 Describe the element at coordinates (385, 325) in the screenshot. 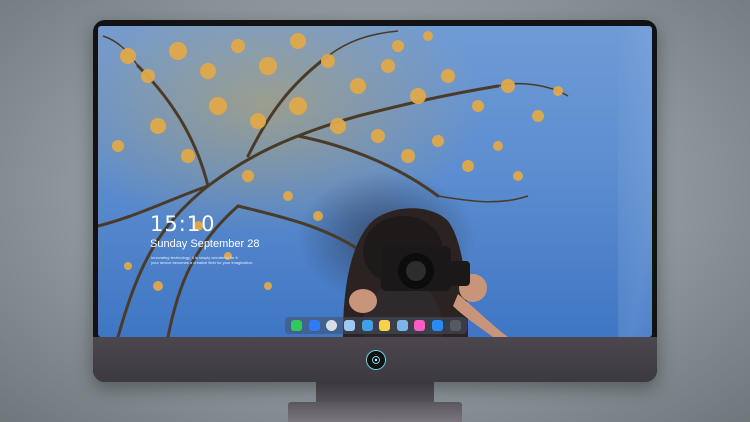

I see `notes-icon` at that location.